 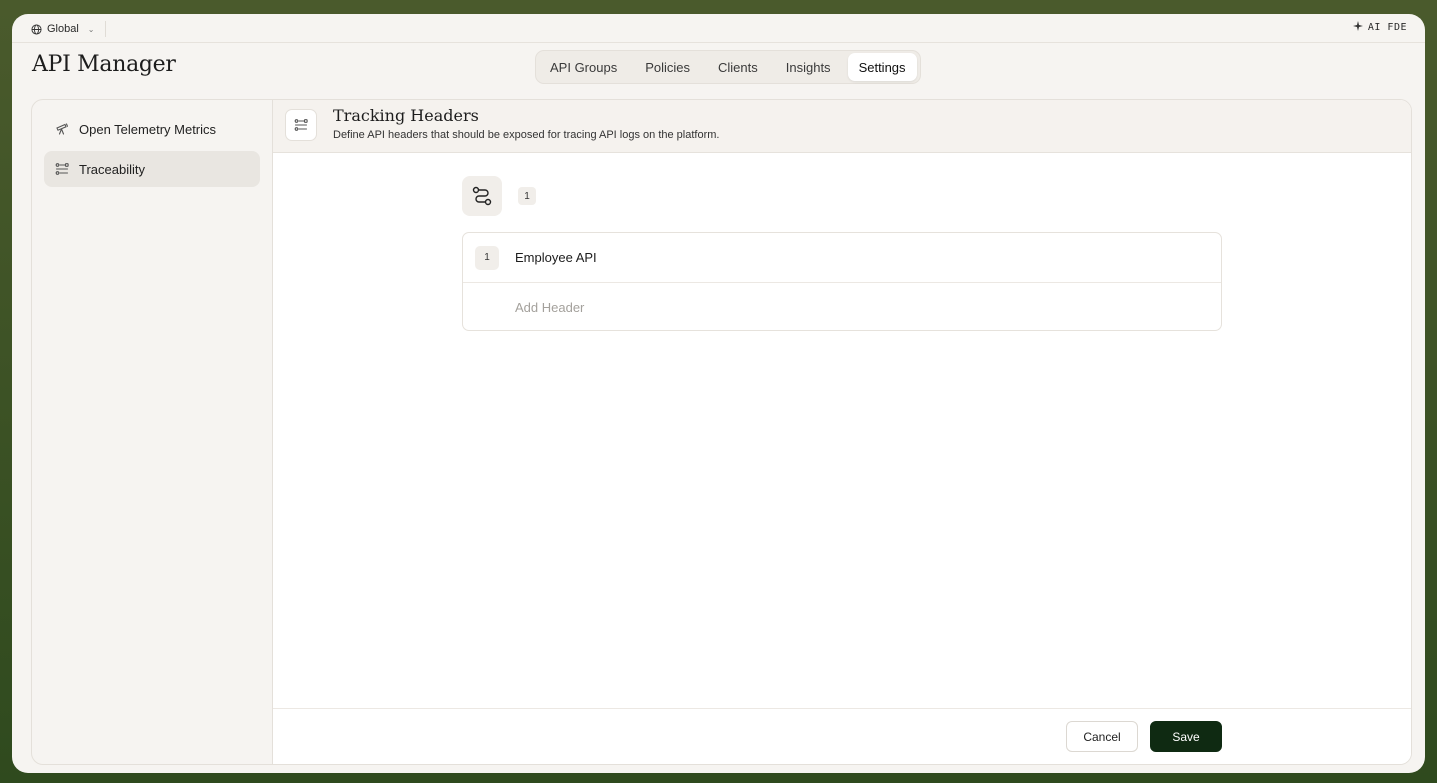 I want to click on save-button: Save, so click(x=1186, y=736).